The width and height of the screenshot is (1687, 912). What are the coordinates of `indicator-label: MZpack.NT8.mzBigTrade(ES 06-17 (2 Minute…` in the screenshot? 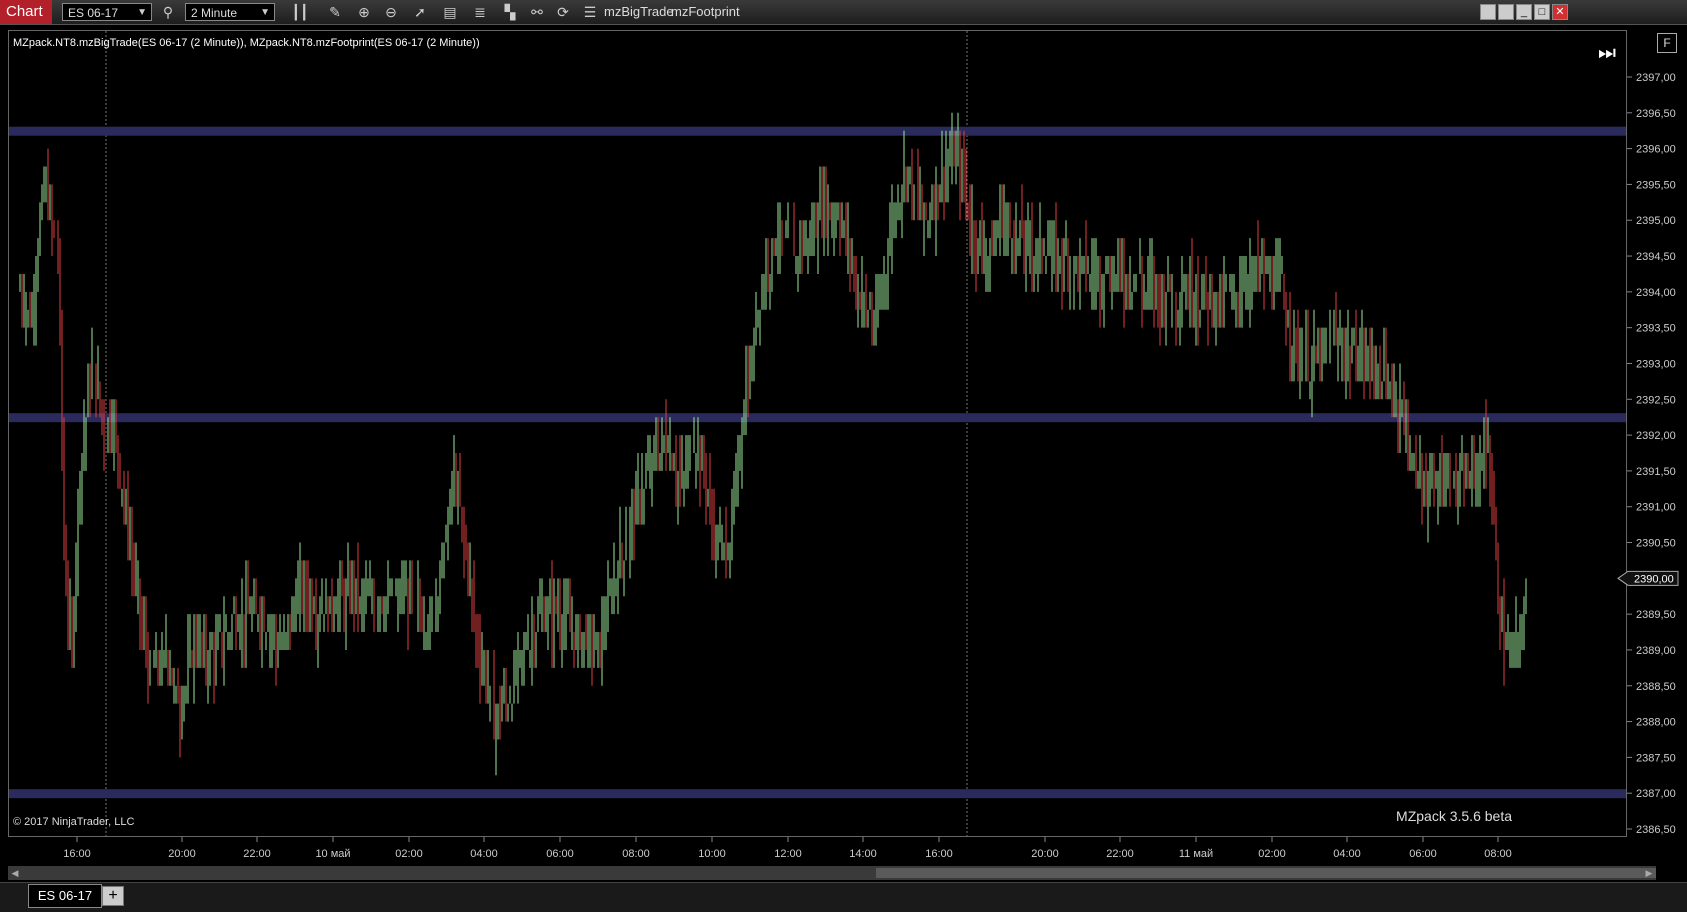 It's located at (246, 43).